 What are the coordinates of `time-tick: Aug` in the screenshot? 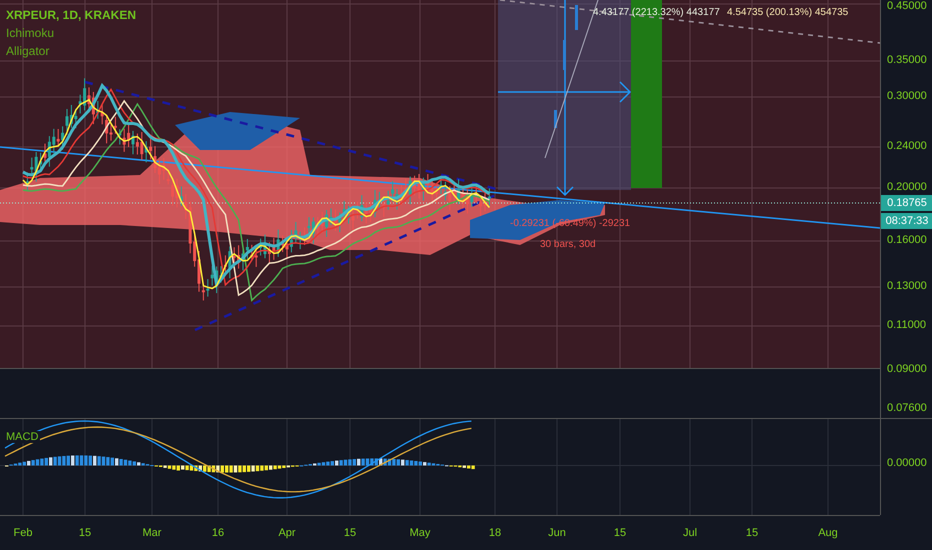 It's located at (828, 533).